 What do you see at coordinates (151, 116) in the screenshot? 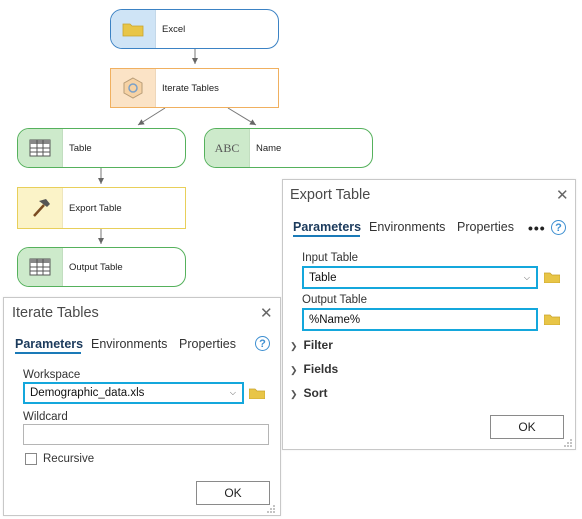
I see `connector-iterate-table` at bounding box center [151, 116].